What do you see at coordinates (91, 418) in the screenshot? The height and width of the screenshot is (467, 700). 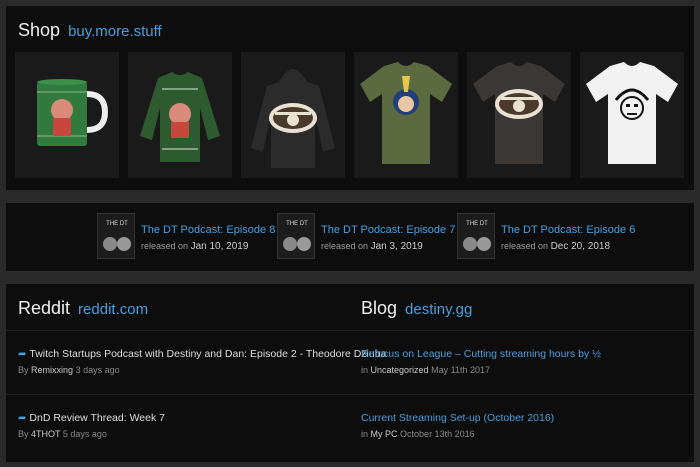 I see `reddit-post-title: ➦ DnD Review Thread: Week 7` at bounding box center [91, 418].